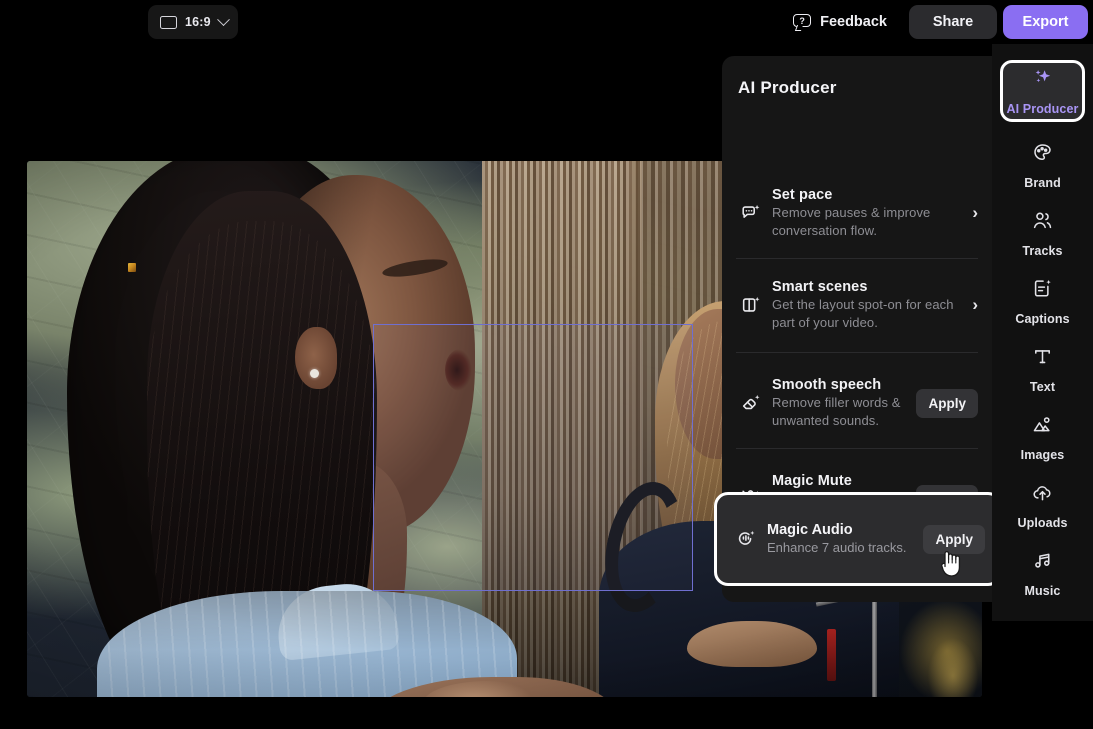  What do you see at coordinates (837, 548) in the screenshot?
I see `panel-item-subtitle: Enhance 7 audio tracks.` at bounding box center [837, 548].